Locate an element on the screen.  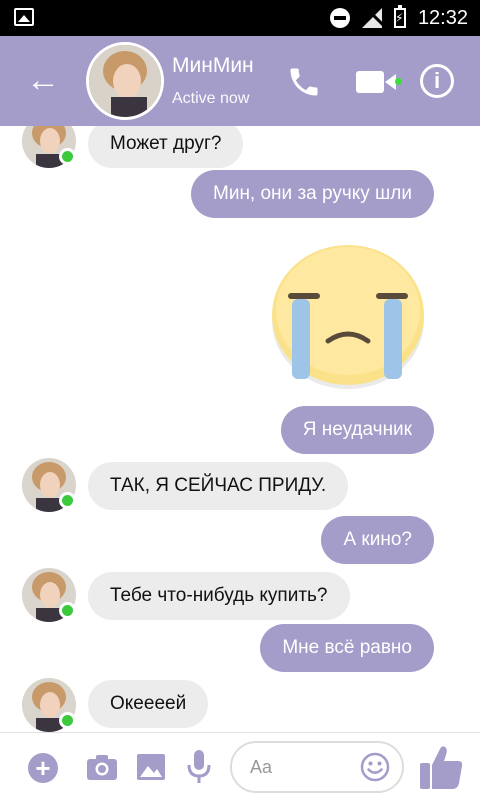
no-signal-icon is located at coordinates (371, 18).